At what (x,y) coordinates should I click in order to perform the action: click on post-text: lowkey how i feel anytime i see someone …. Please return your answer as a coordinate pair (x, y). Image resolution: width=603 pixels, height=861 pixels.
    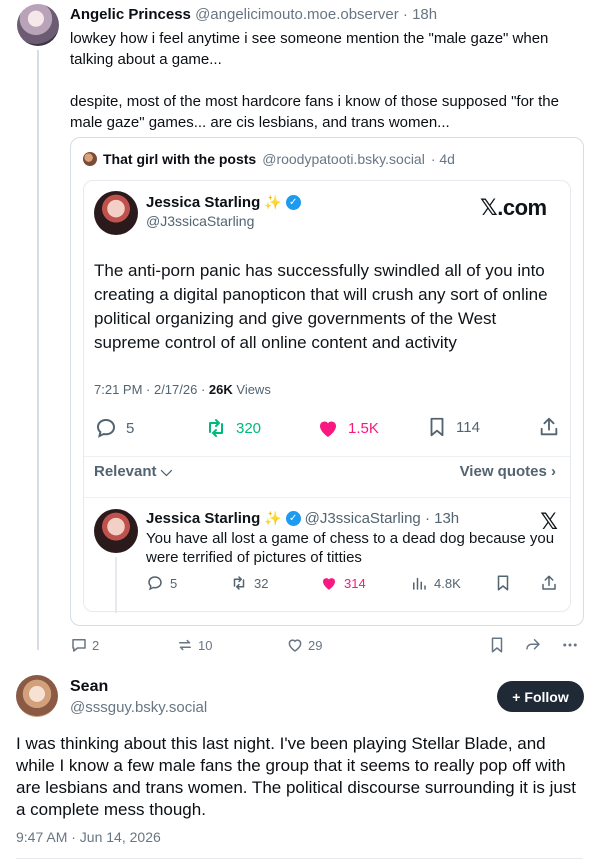
    Looking at the image, I should click on (330, 80).